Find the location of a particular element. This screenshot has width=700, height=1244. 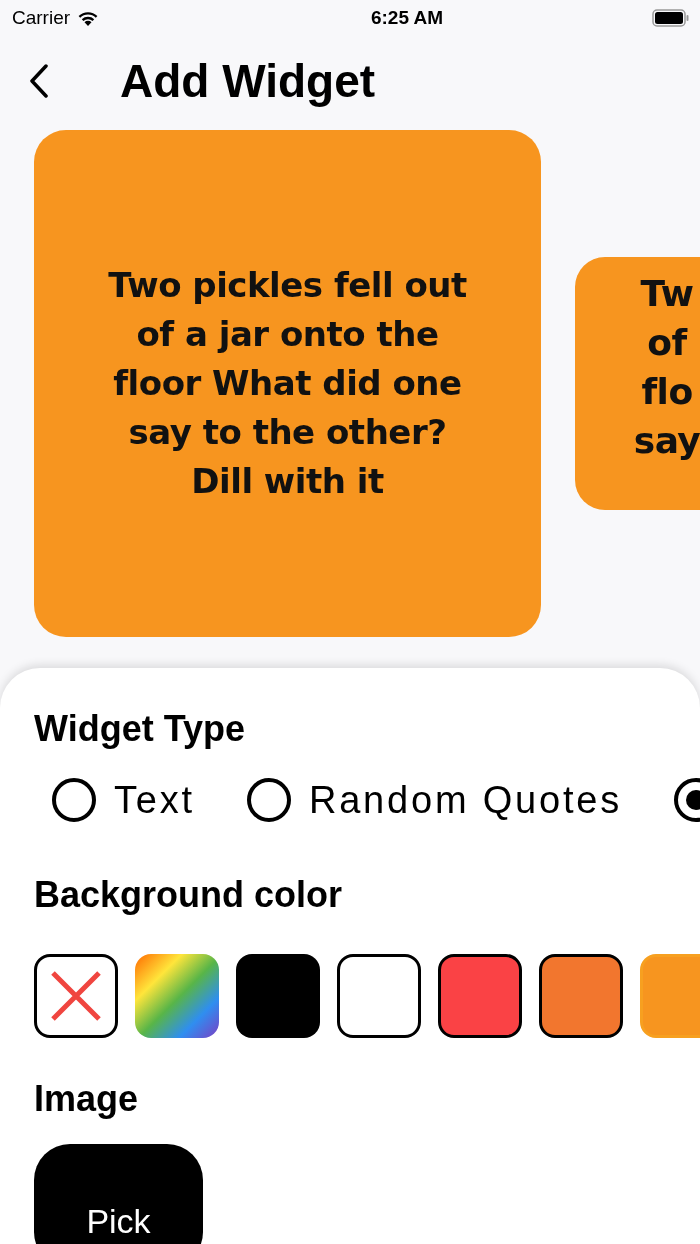

rainbow-swatch is located at coordinates (177, 996).